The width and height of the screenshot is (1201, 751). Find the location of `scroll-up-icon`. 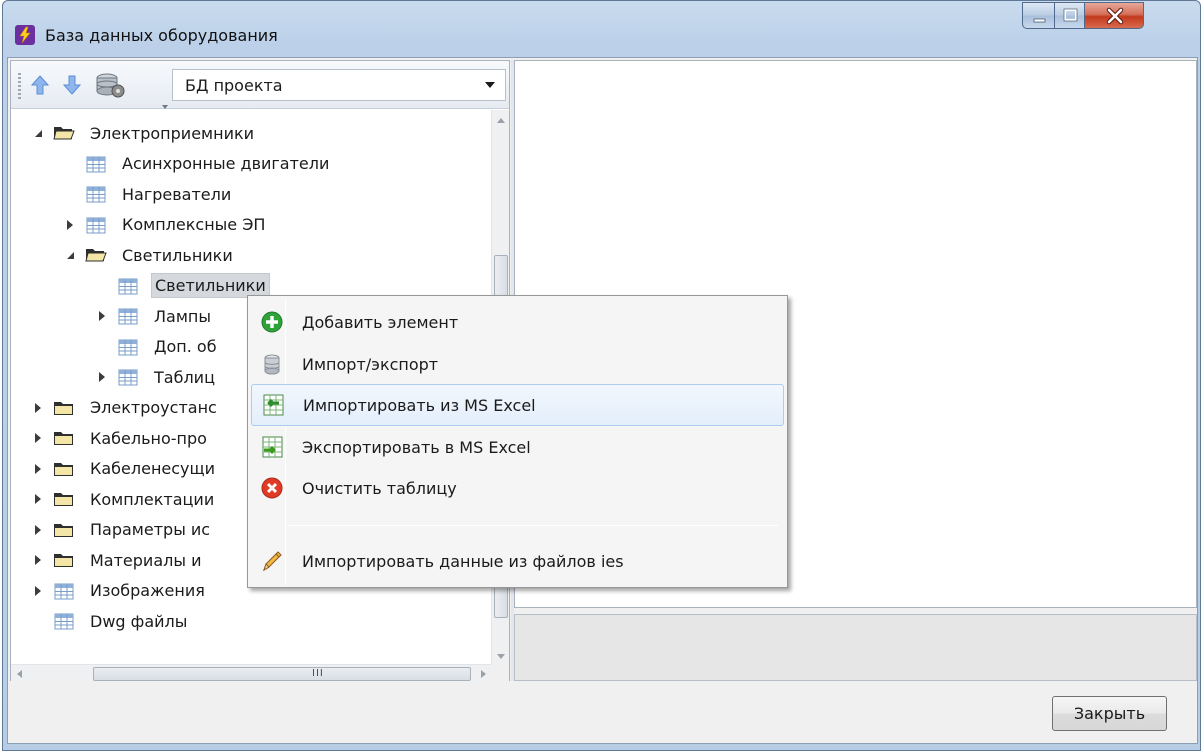

scroll-up-icon is located at coordinates (501, 120).